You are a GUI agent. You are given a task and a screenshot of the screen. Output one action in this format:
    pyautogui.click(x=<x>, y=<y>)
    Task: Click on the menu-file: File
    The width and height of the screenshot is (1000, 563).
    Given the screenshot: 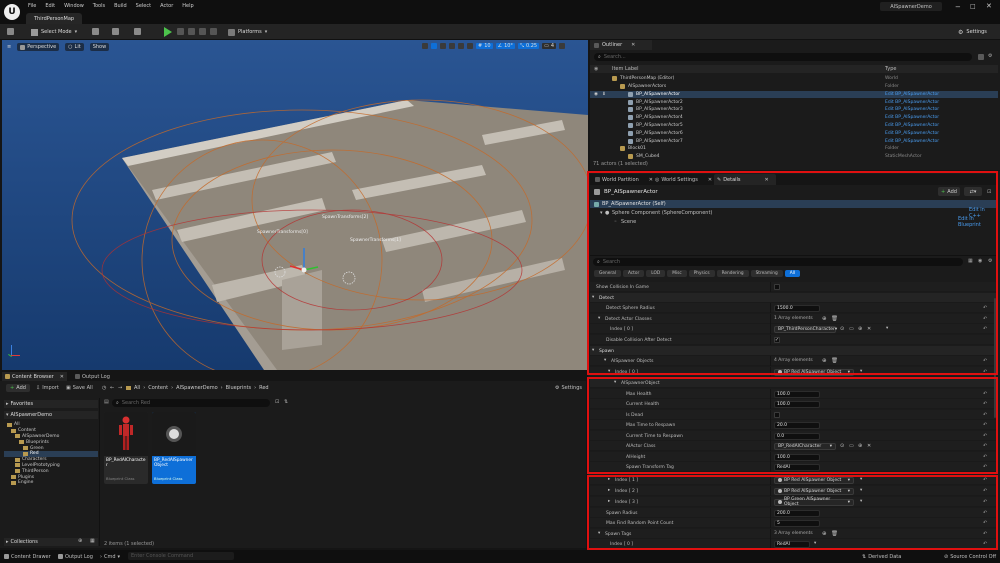 What is the action you would take?
    pyautogui.click(x=32, y=6)
    